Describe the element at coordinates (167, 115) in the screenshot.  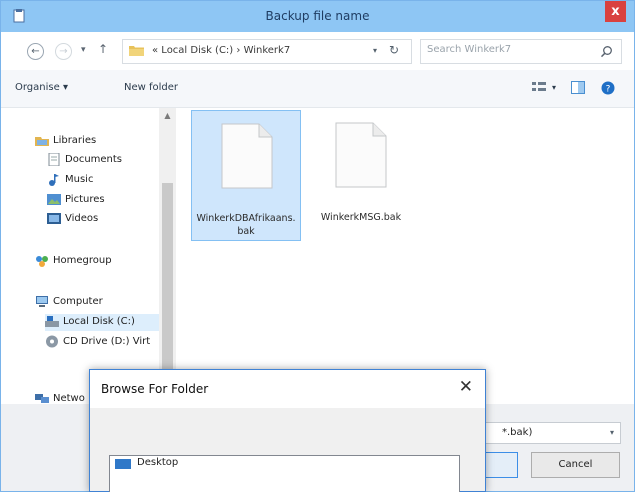
I see `scroll-up-icon: ▲` at that location.